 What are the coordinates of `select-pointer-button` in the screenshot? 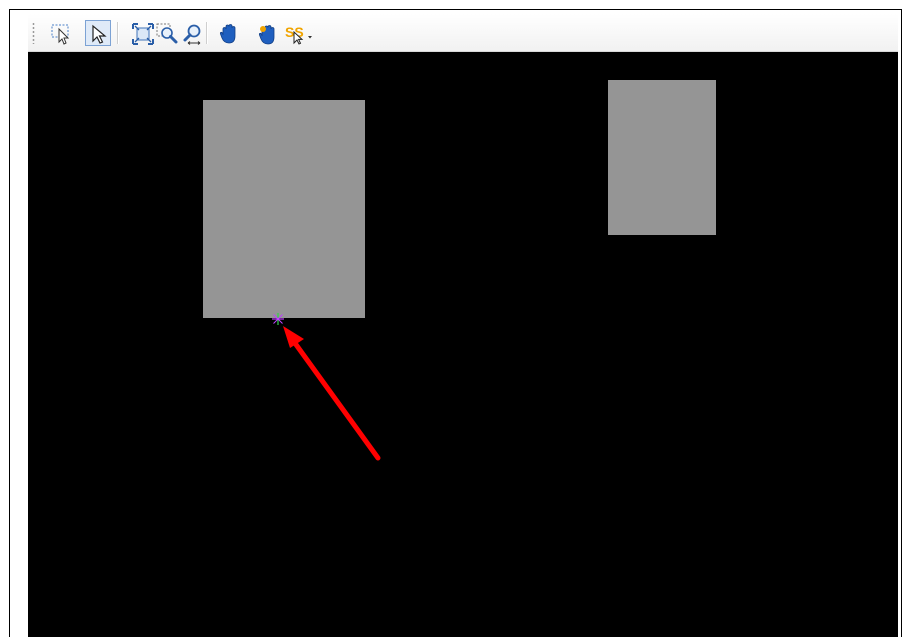 It's located at (98, 33).